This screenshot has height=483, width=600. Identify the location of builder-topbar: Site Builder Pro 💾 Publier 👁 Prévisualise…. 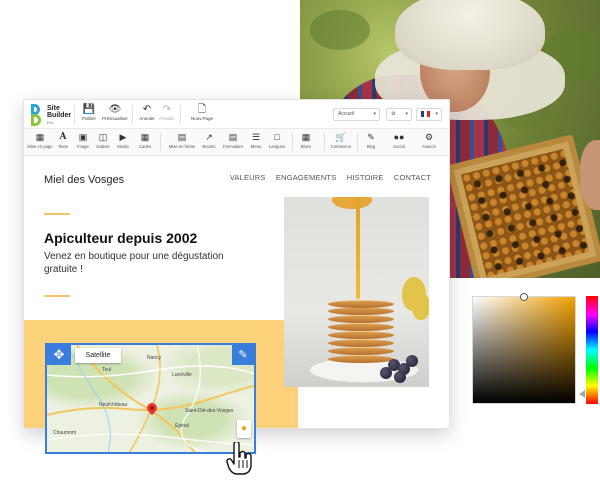
(236, 114).